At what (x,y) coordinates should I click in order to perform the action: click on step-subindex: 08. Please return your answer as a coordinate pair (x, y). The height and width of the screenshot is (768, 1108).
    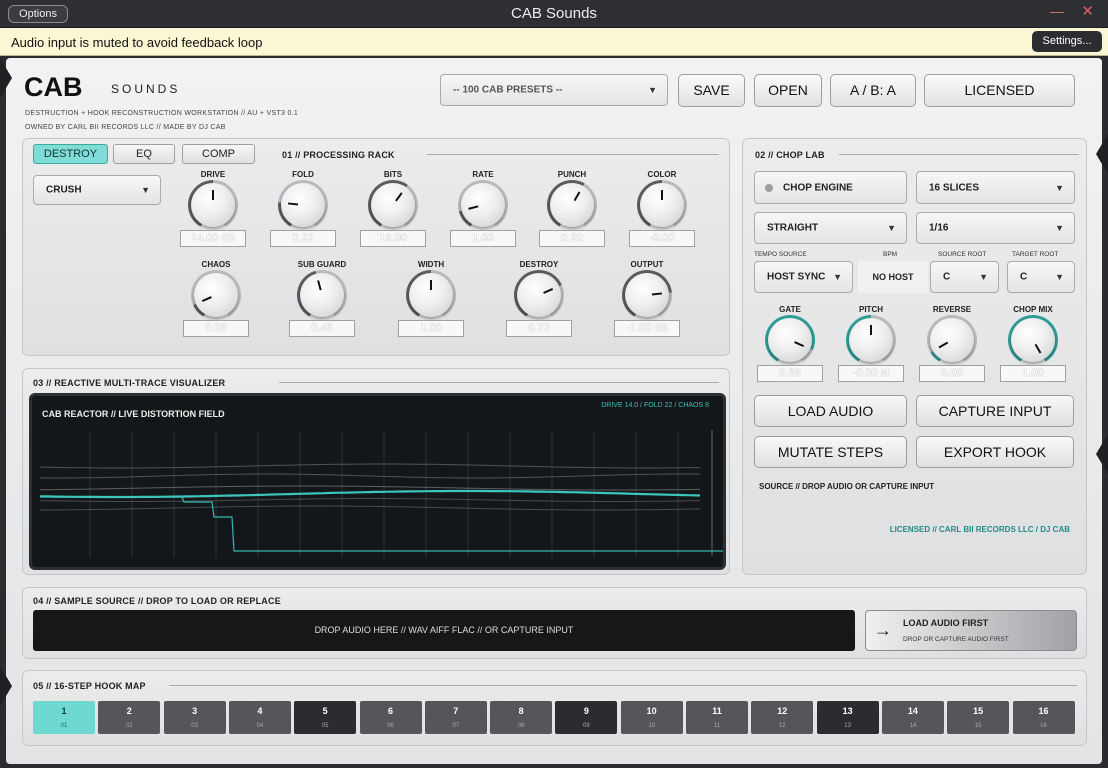
    Looking at the image, I should click on (521, 726).